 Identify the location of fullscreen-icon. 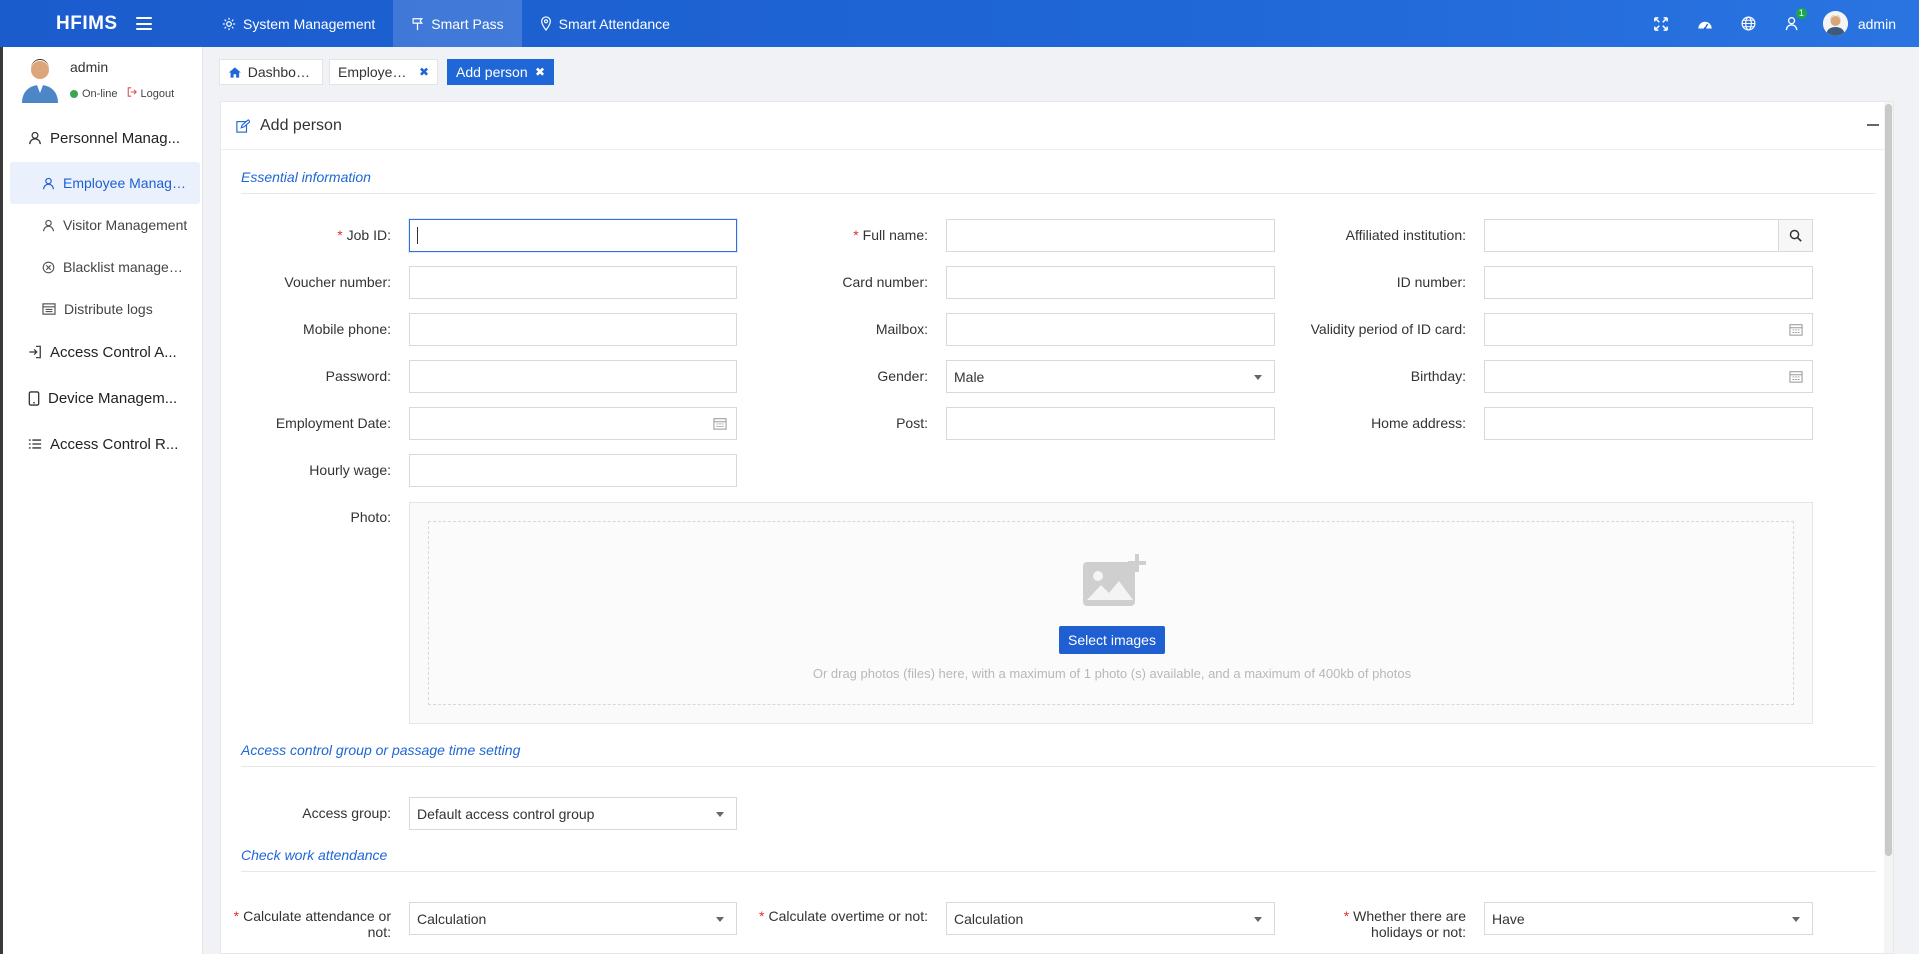
(1661, 23).